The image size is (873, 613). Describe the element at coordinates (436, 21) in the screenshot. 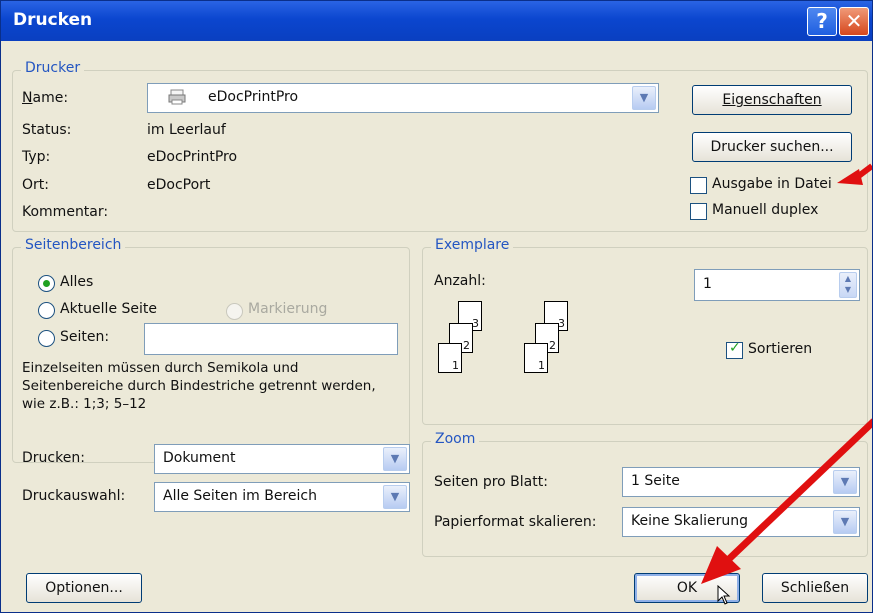

I see `title-bar: Drucken ? ✕` at that location.